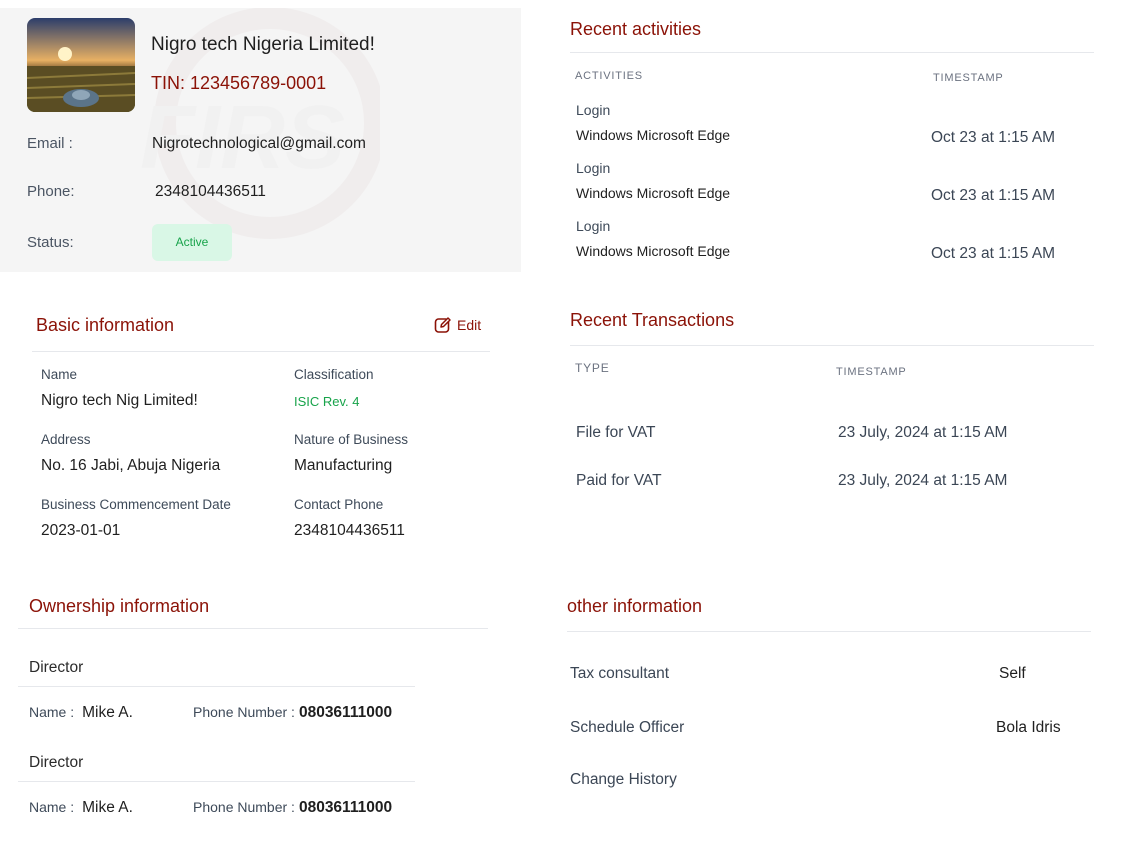 This screenshot has height=868, width=1121. What do you see at coordinates (627, 727) in the screenshot?
I see `schedule-officer-label: Schedule Officer` at bounding box center [627, 727].